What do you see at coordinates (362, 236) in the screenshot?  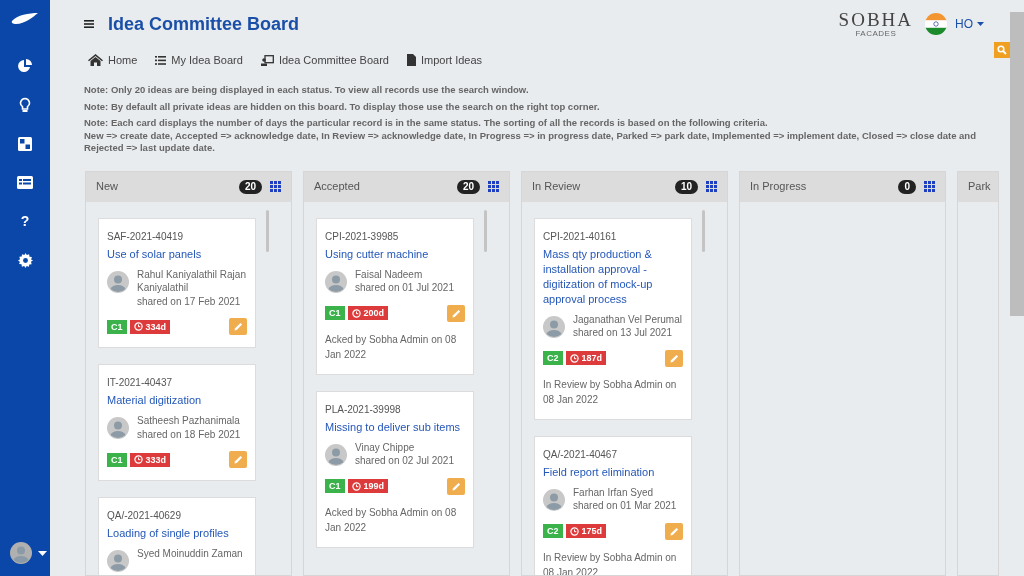 I see `idea-id: CPI-2021-39985` at bounding box center [362, 236].